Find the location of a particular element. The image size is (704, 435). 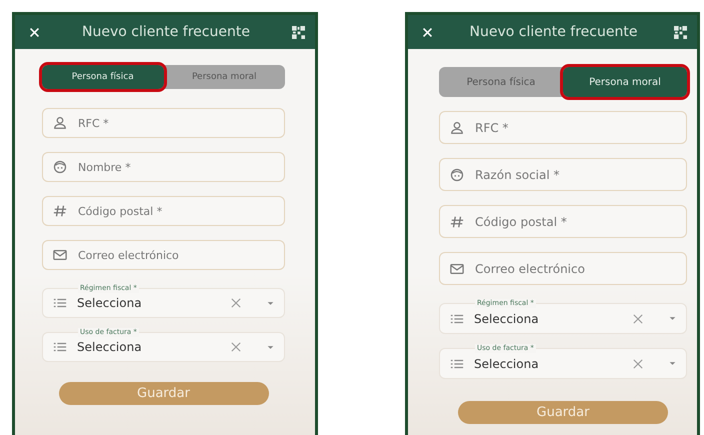

input-field: Nombre * is located at coordinates (163, 167).